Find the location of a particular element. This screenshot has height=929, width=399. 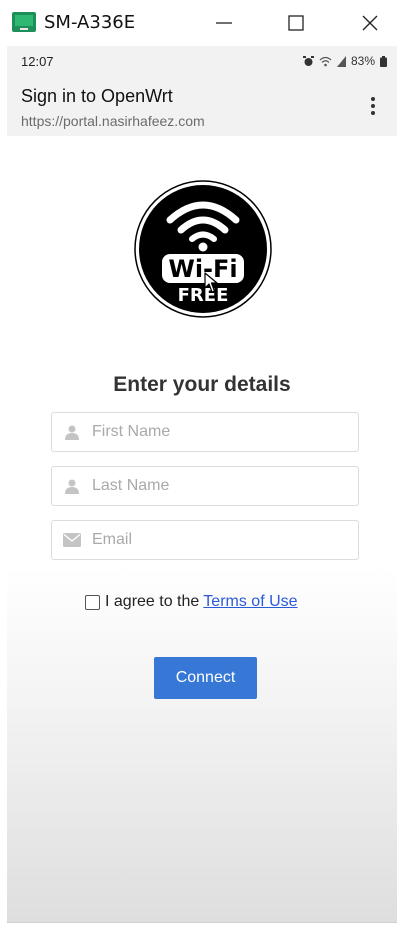

minimize-button is located at coordinates (224, 23).